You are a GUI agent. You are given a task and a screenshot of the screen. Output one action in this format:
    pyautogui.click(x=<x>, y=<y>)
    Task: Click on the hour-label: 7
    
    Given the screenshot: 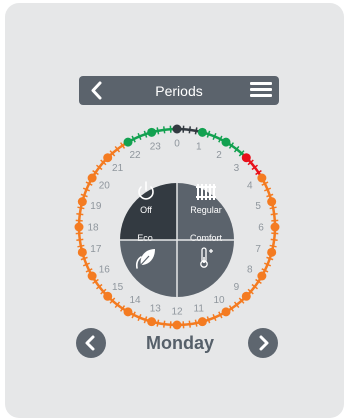 What is the action you would take?
    pyautogui.click(x=258, y=249)
    